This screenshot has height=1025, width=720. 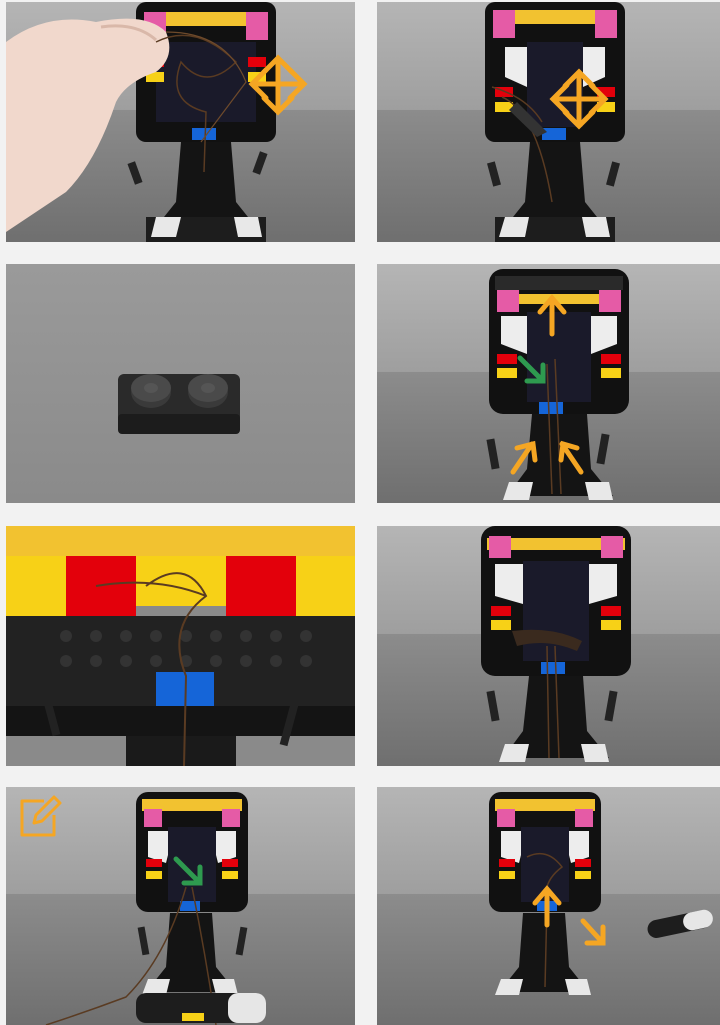 I want to click on lego-plate-scene, so click(x=179, y=404).